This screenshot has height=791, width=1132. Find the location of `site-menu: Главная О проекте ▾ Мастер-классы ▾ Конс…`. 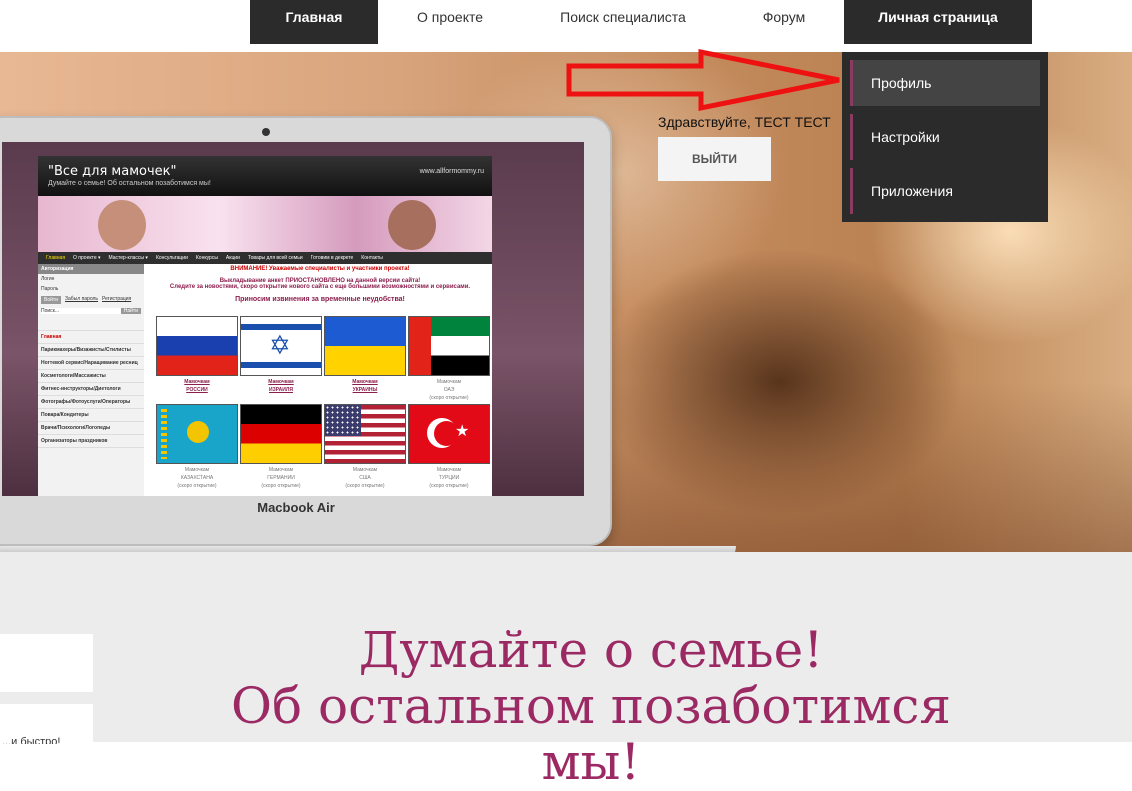

site-menu: Главная О проекте ▾ Мастер-классы ▾ Конс… is located at coordinates (265, 258).